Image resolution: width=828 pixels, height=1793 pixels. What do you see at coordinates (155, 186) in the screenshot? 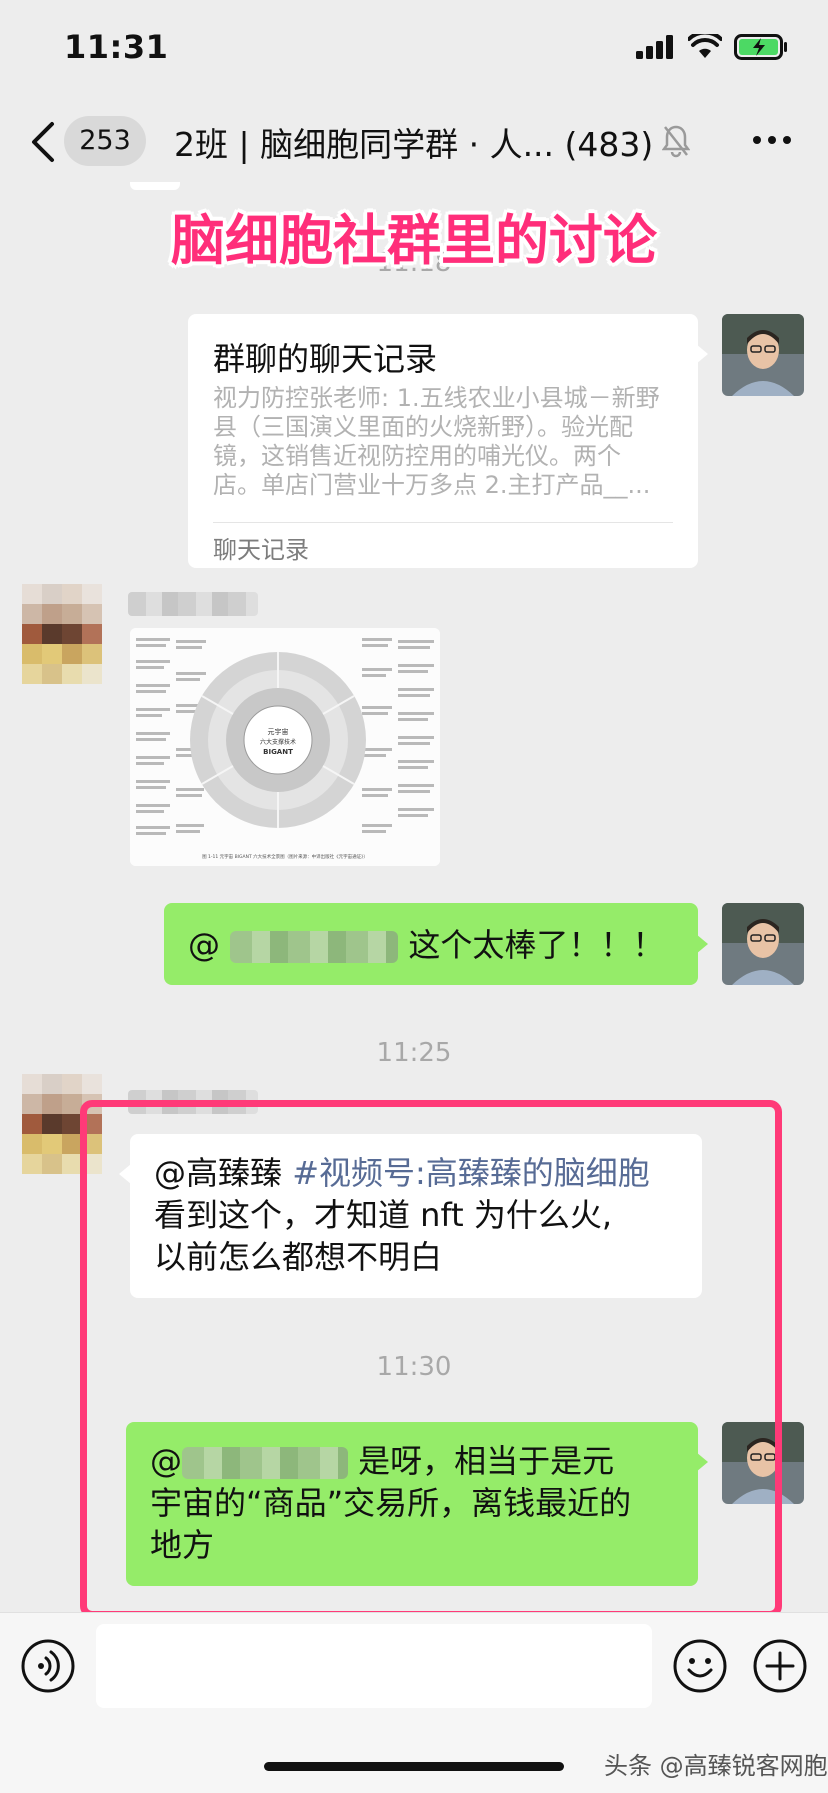
I see `previous-bubble-edge` at bounding box center [155, 186].